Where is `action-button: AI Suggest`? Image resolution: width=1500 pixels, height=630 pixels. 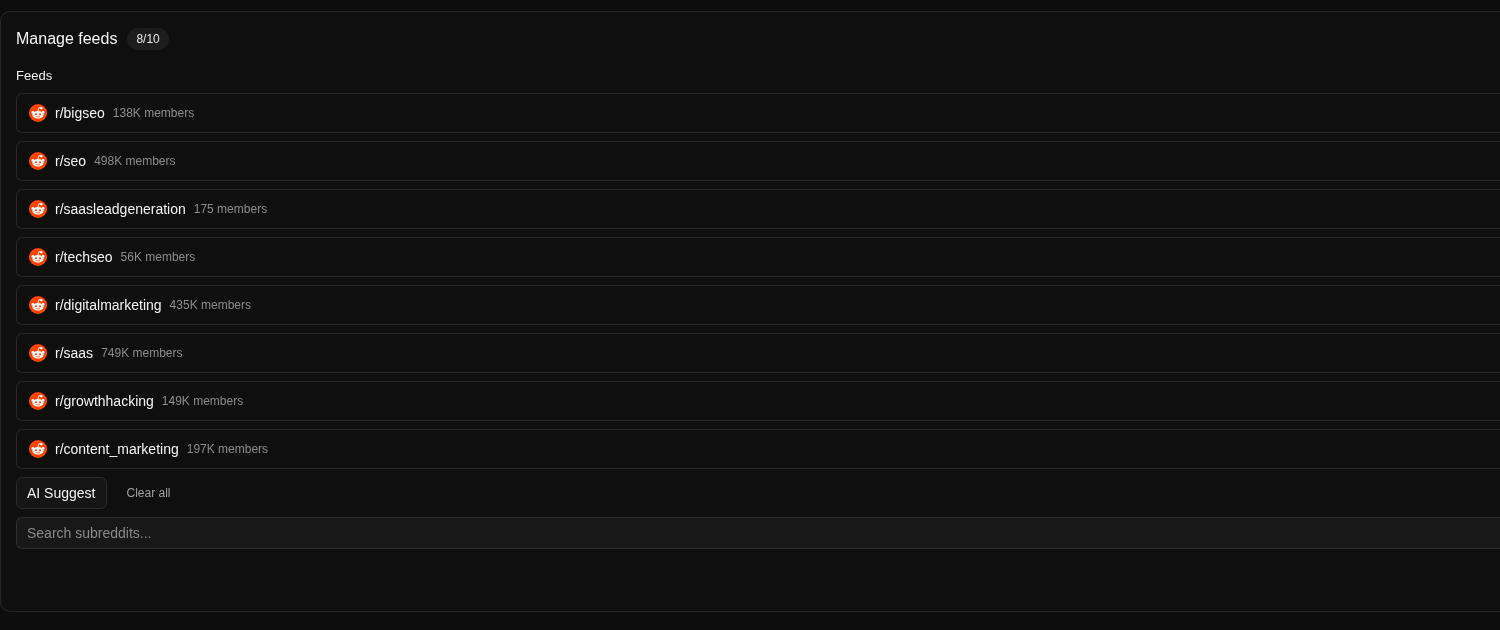
action-button: AI Suggest is located at coordinates (61, 493).